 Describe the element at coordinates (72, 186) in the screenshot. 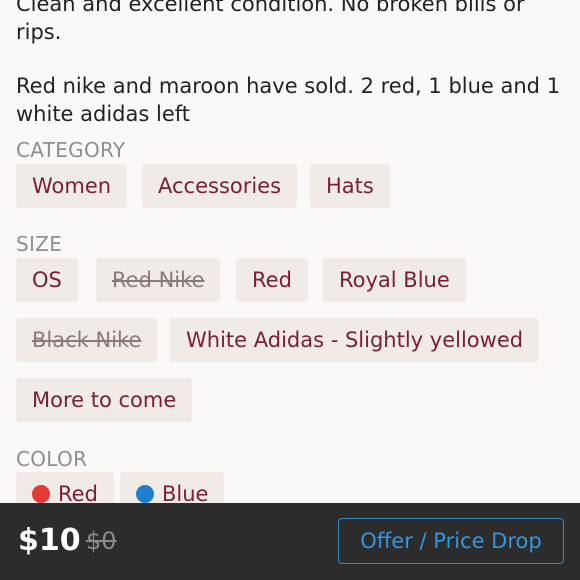

I see `category-tag-women: Women` at that location.